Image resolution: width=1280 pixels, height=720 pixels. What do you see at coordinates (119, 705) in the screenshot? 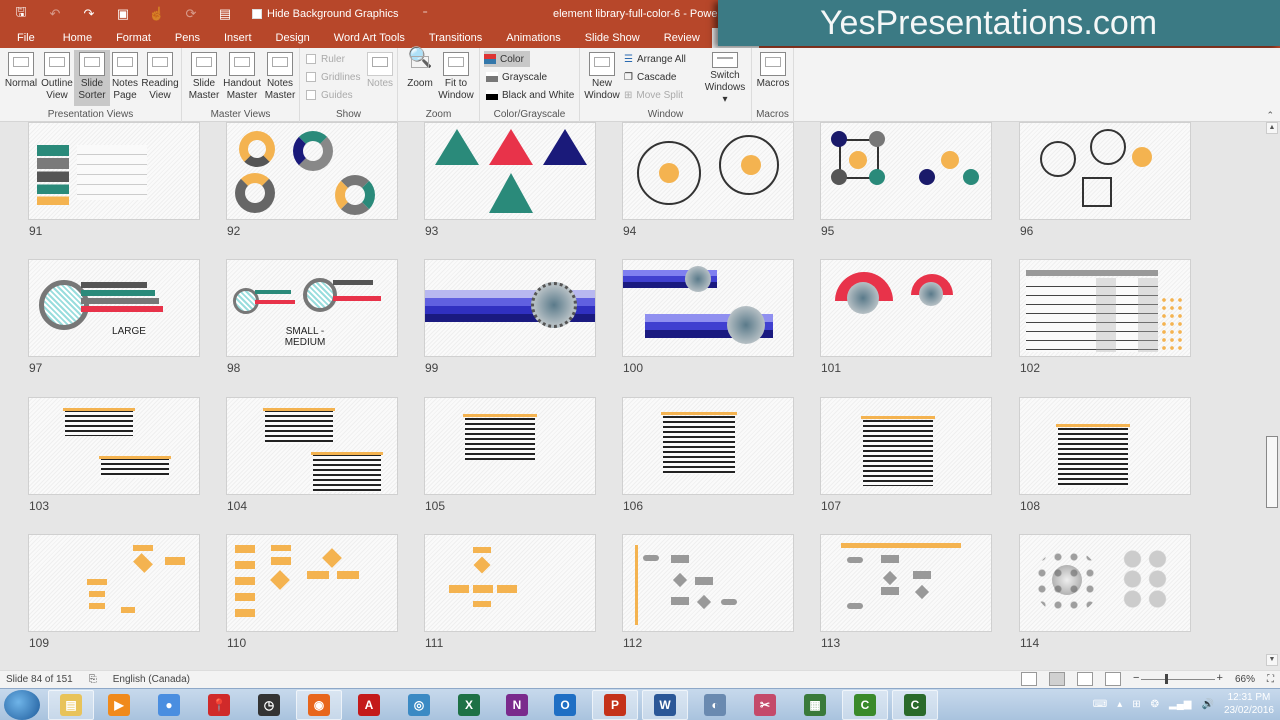
I see `taskbar-media-player: ▶` at bounding box center [119, 705].